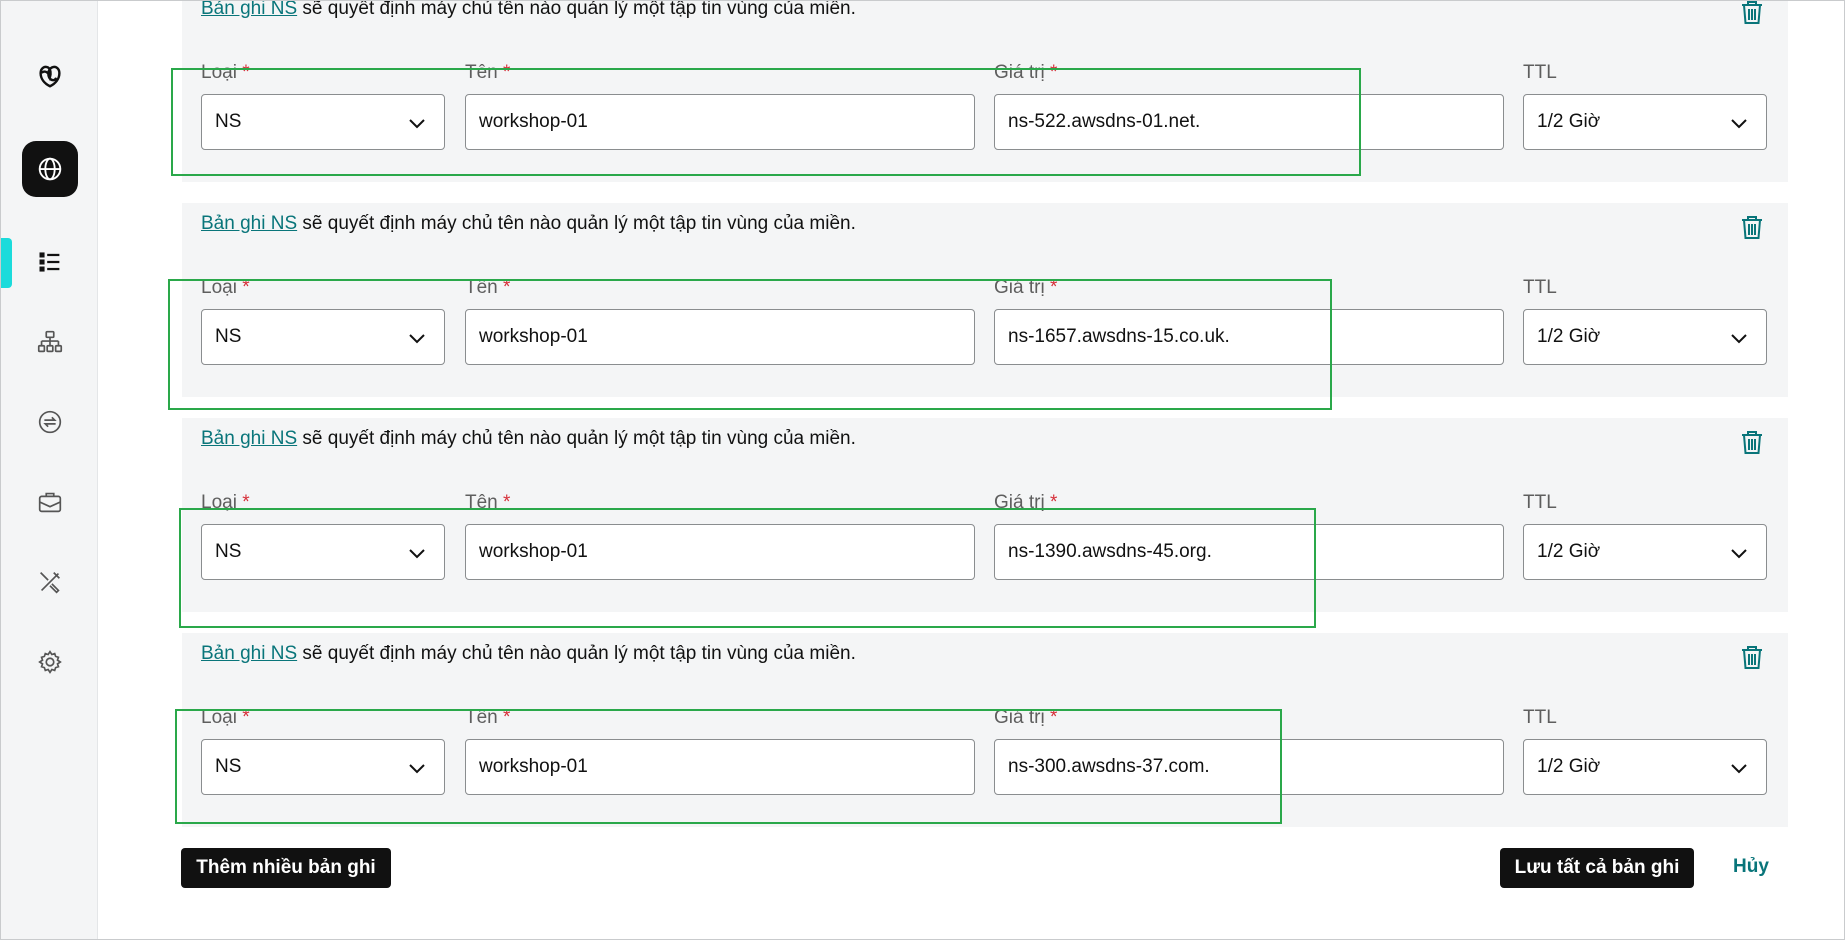 The width and height of the screenshot is (1845, 940). I want to click on cancel-button: Hủy, so click(1751, 867).